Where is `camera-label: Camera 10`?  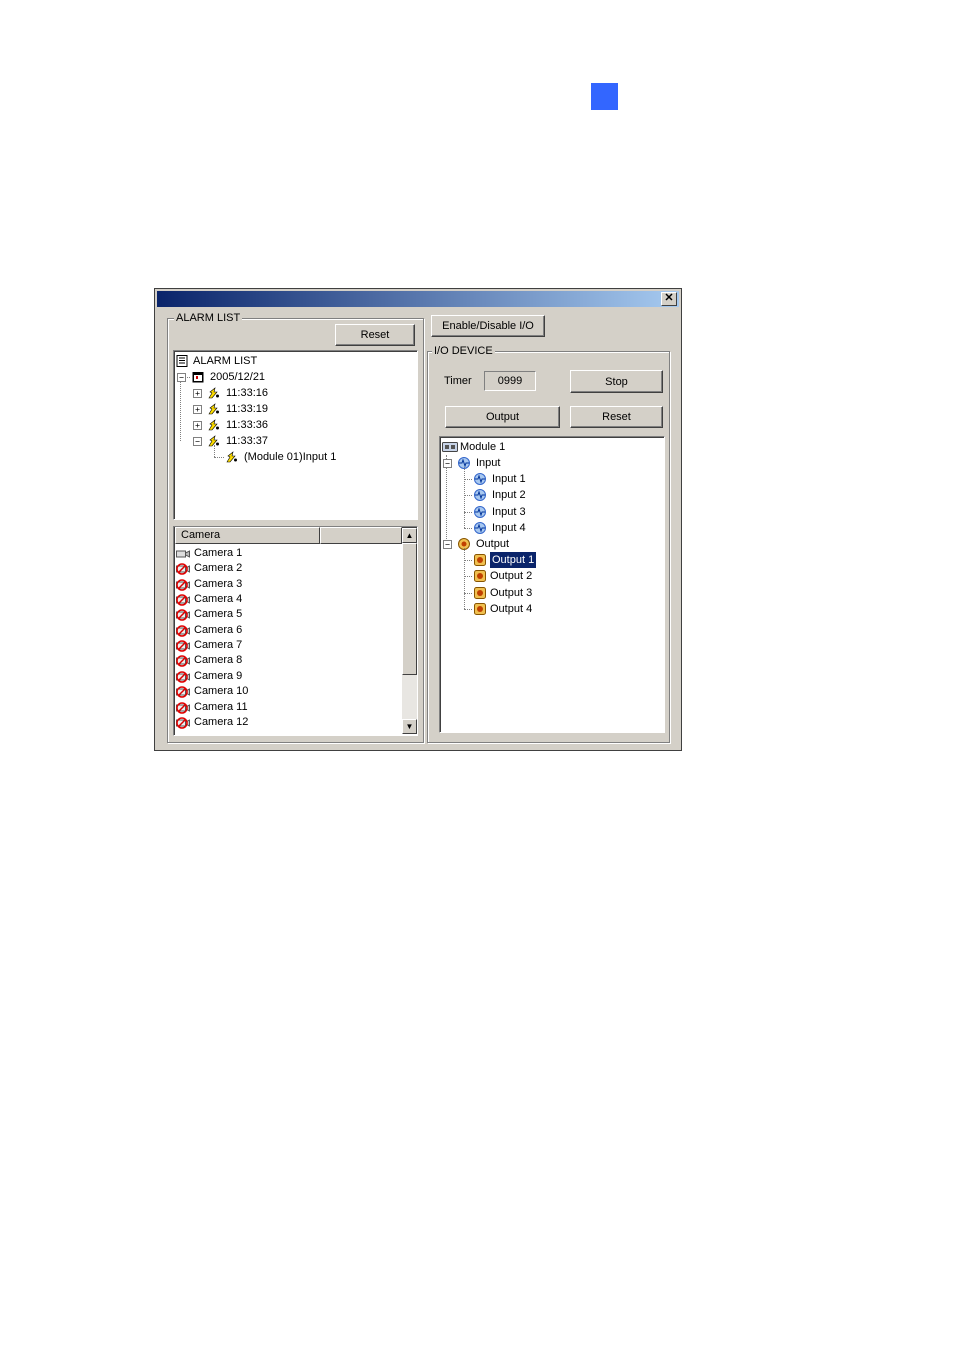 camera-label: Camera 10 is located at coordinates (221, 691).